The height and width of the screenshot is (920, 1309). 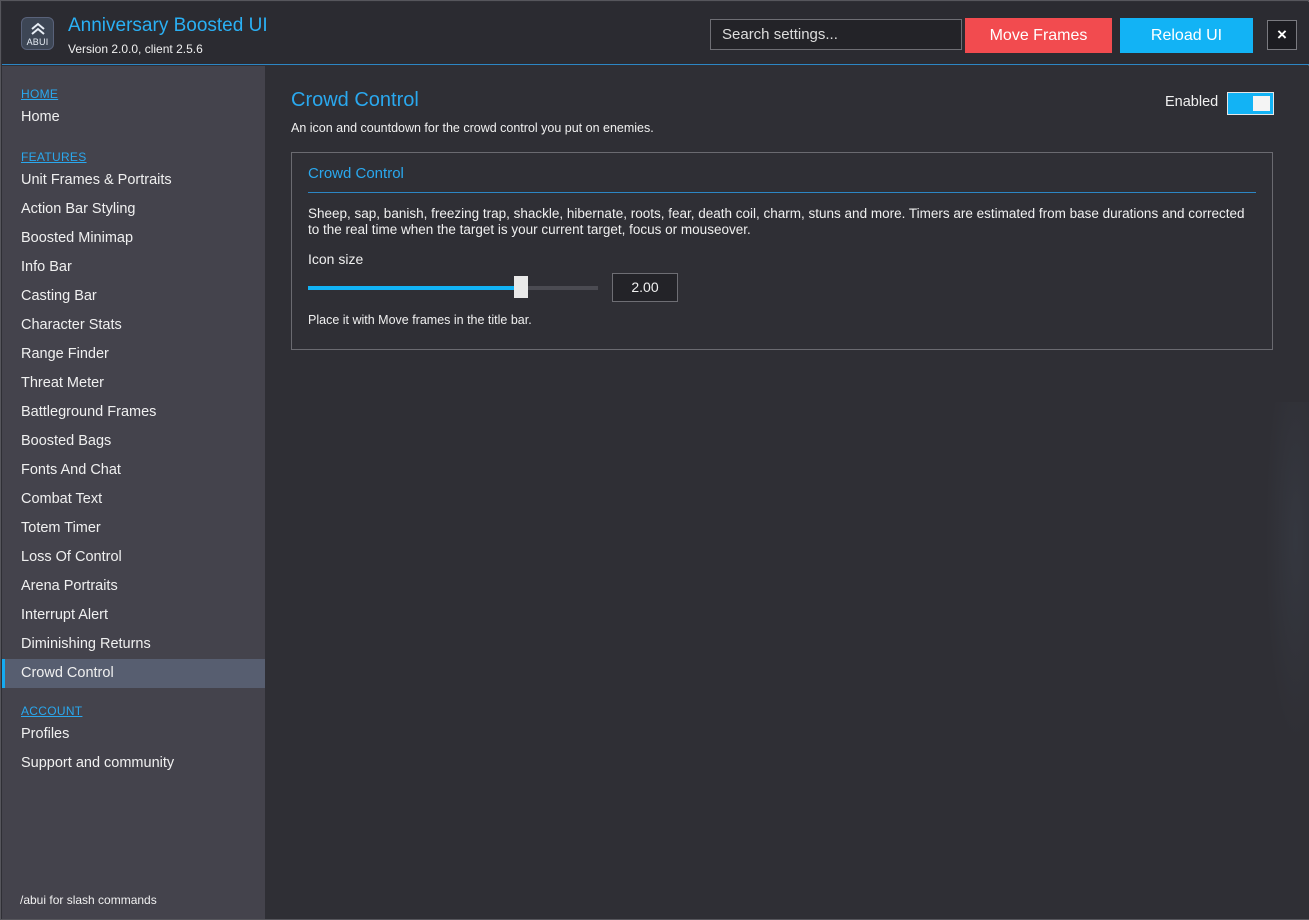 I want to click on sidebar-item-battleground-frames: Battleground Frames, so click(x=133, y=412).